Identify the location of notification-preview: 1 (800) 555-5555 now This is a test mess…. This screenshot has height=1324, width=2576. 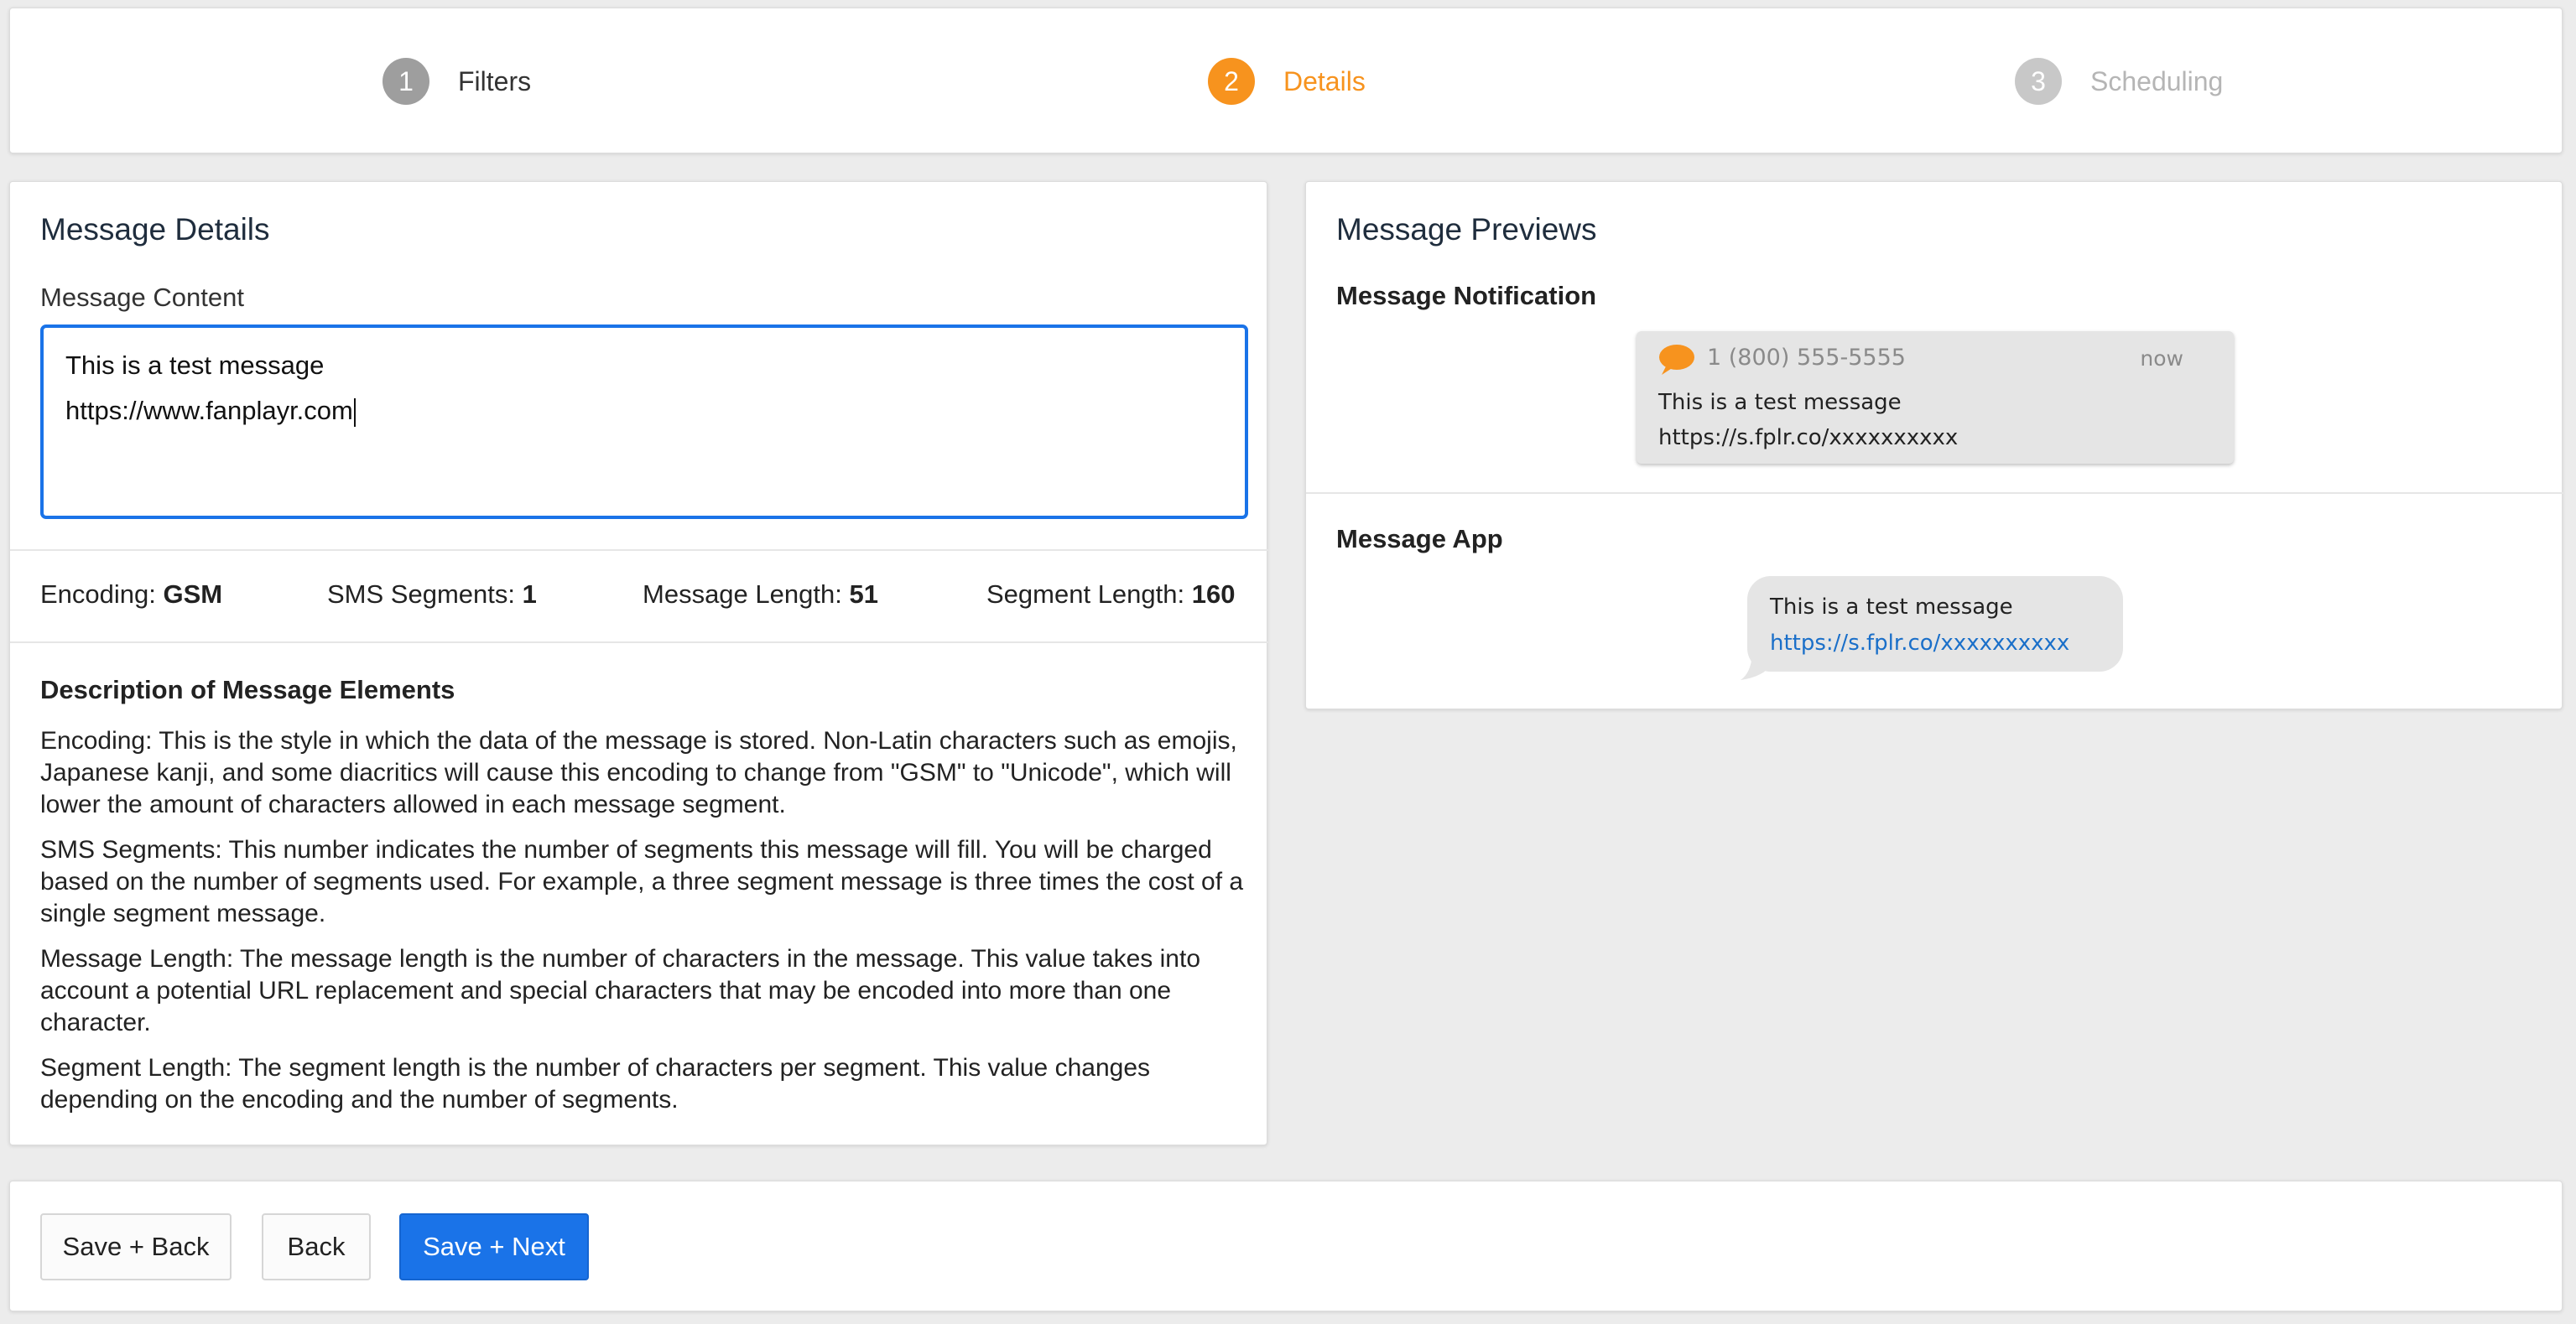
(1935, 397).